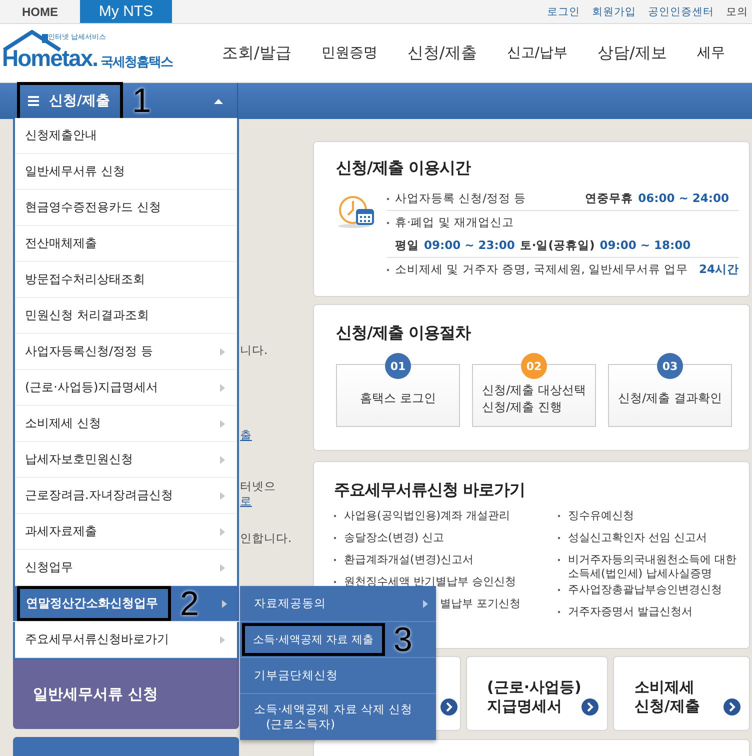 Image resolution: width=752 pixels, height=756 pixels. I want to click on text-link: 로, so click(276, 501).